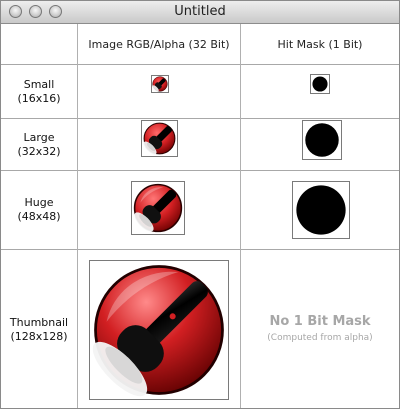 The image size is (400, 409). I want to click on large-rgb-well, so click(159, 138).